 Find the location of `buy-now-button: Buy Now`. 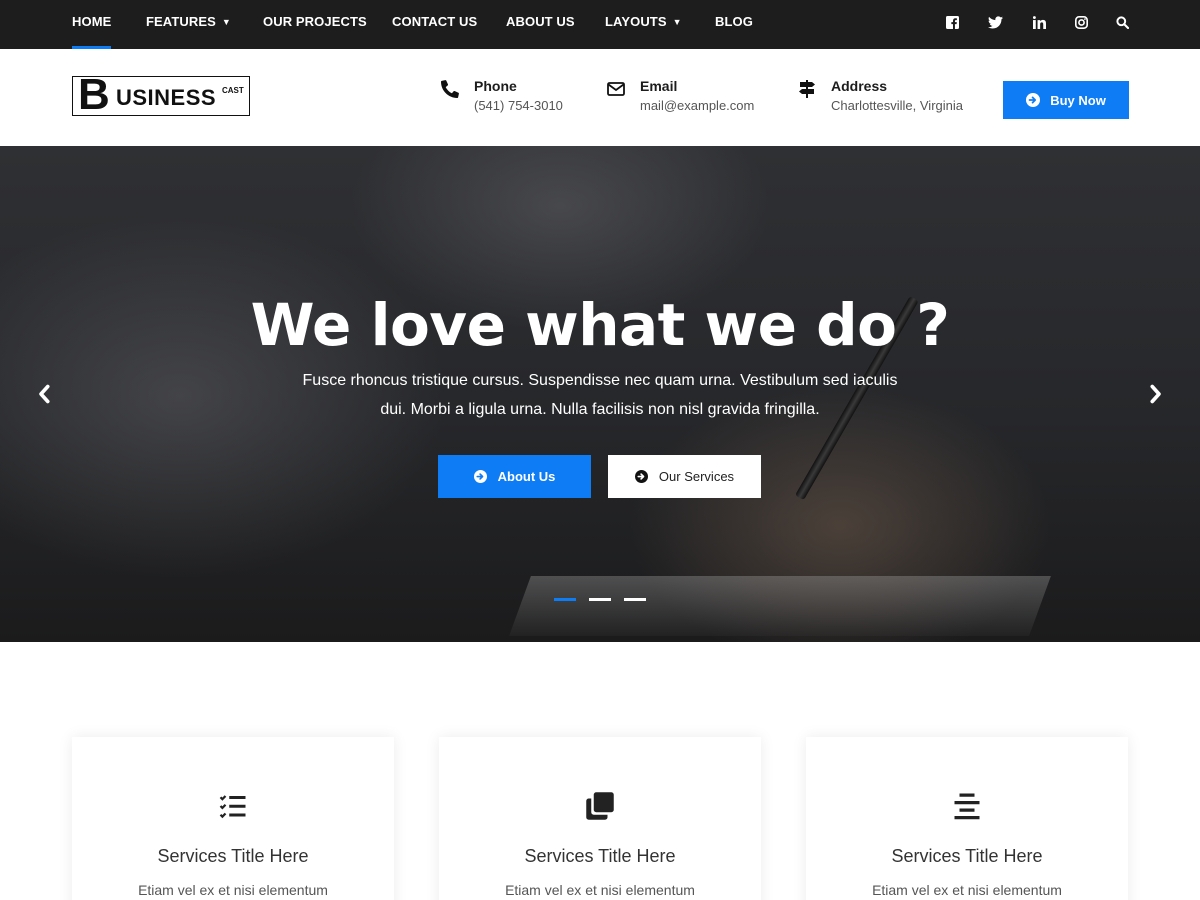

buy-now-button: Buy Now is located at coordinates (1066, 100).